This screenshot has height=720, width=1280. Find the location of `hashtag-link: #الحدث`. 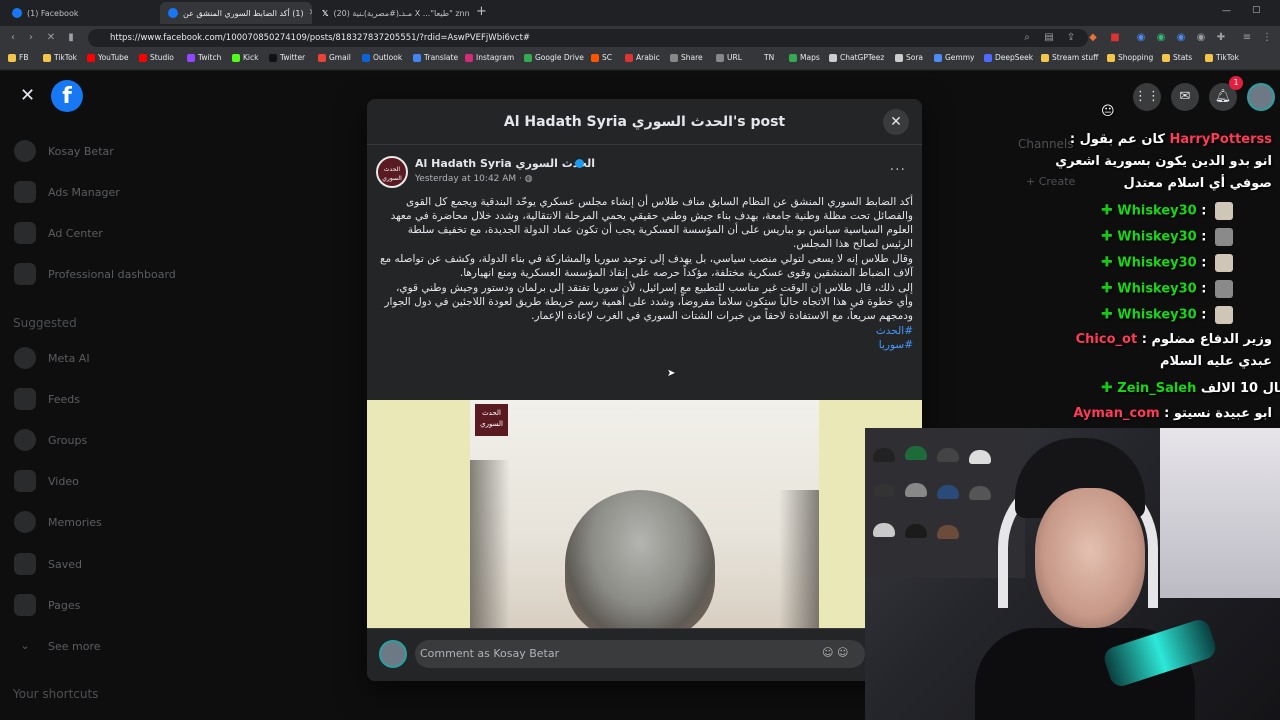

hashtag-link: #الحدث is located at coordinates (645, 331).